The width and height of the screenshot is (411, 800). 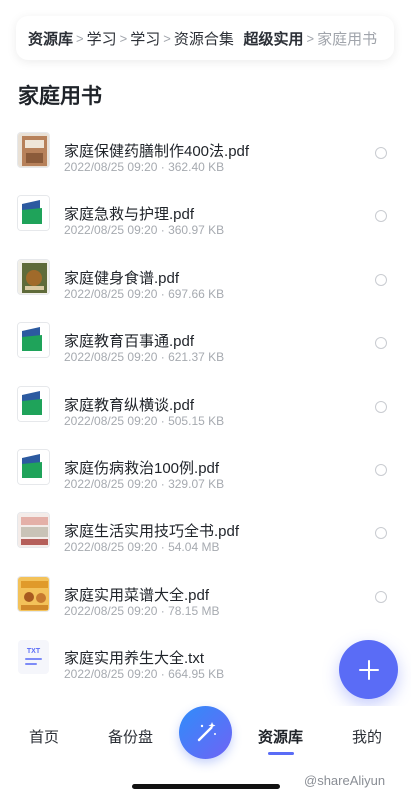 What do you see at coordinates (142, 468) in the screenshot?
I see `file-name: 家庭伤病救治100例.pdf` at bounding box center [142, 468].